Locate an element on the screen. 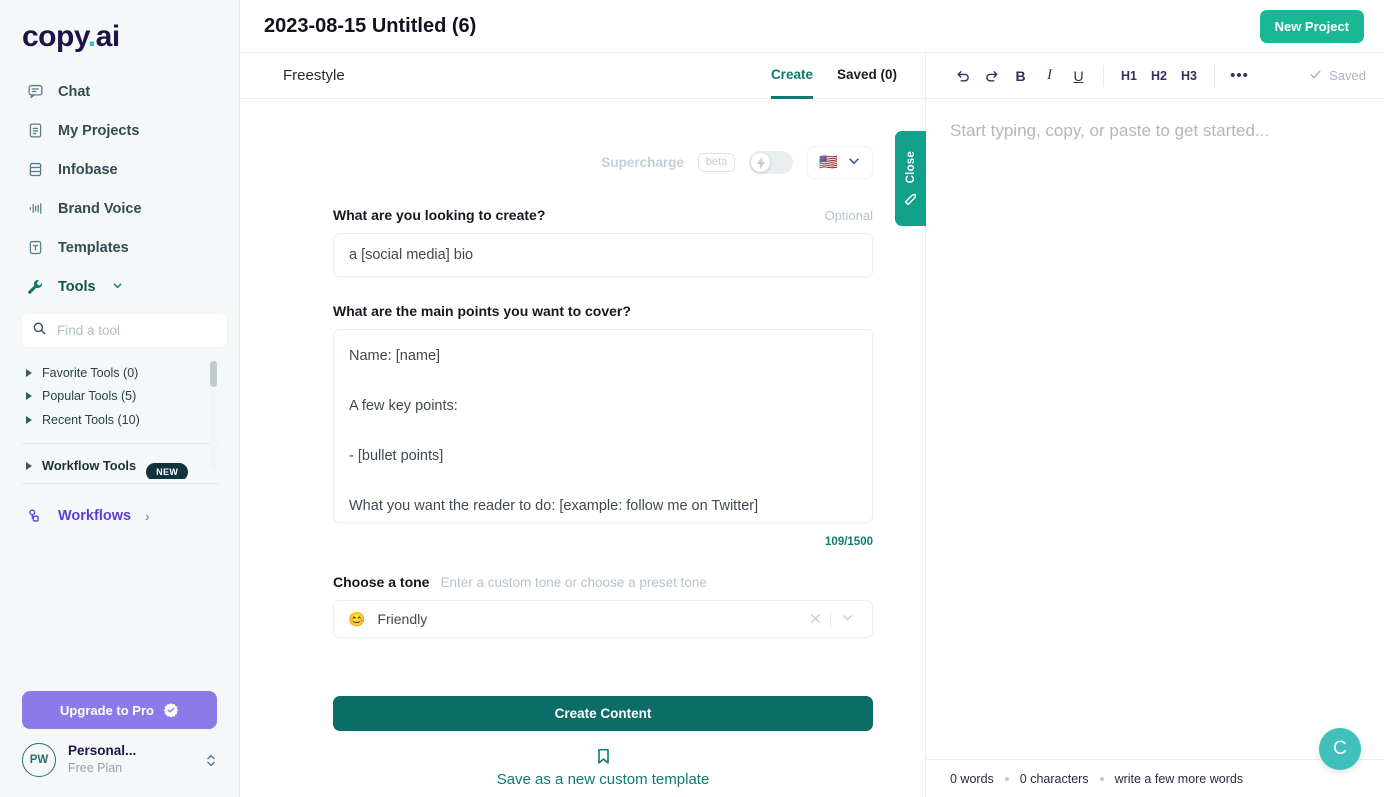 The height and width of the screenshot is (797, 1384). waveform-icon is located at coordinates (35, 209).